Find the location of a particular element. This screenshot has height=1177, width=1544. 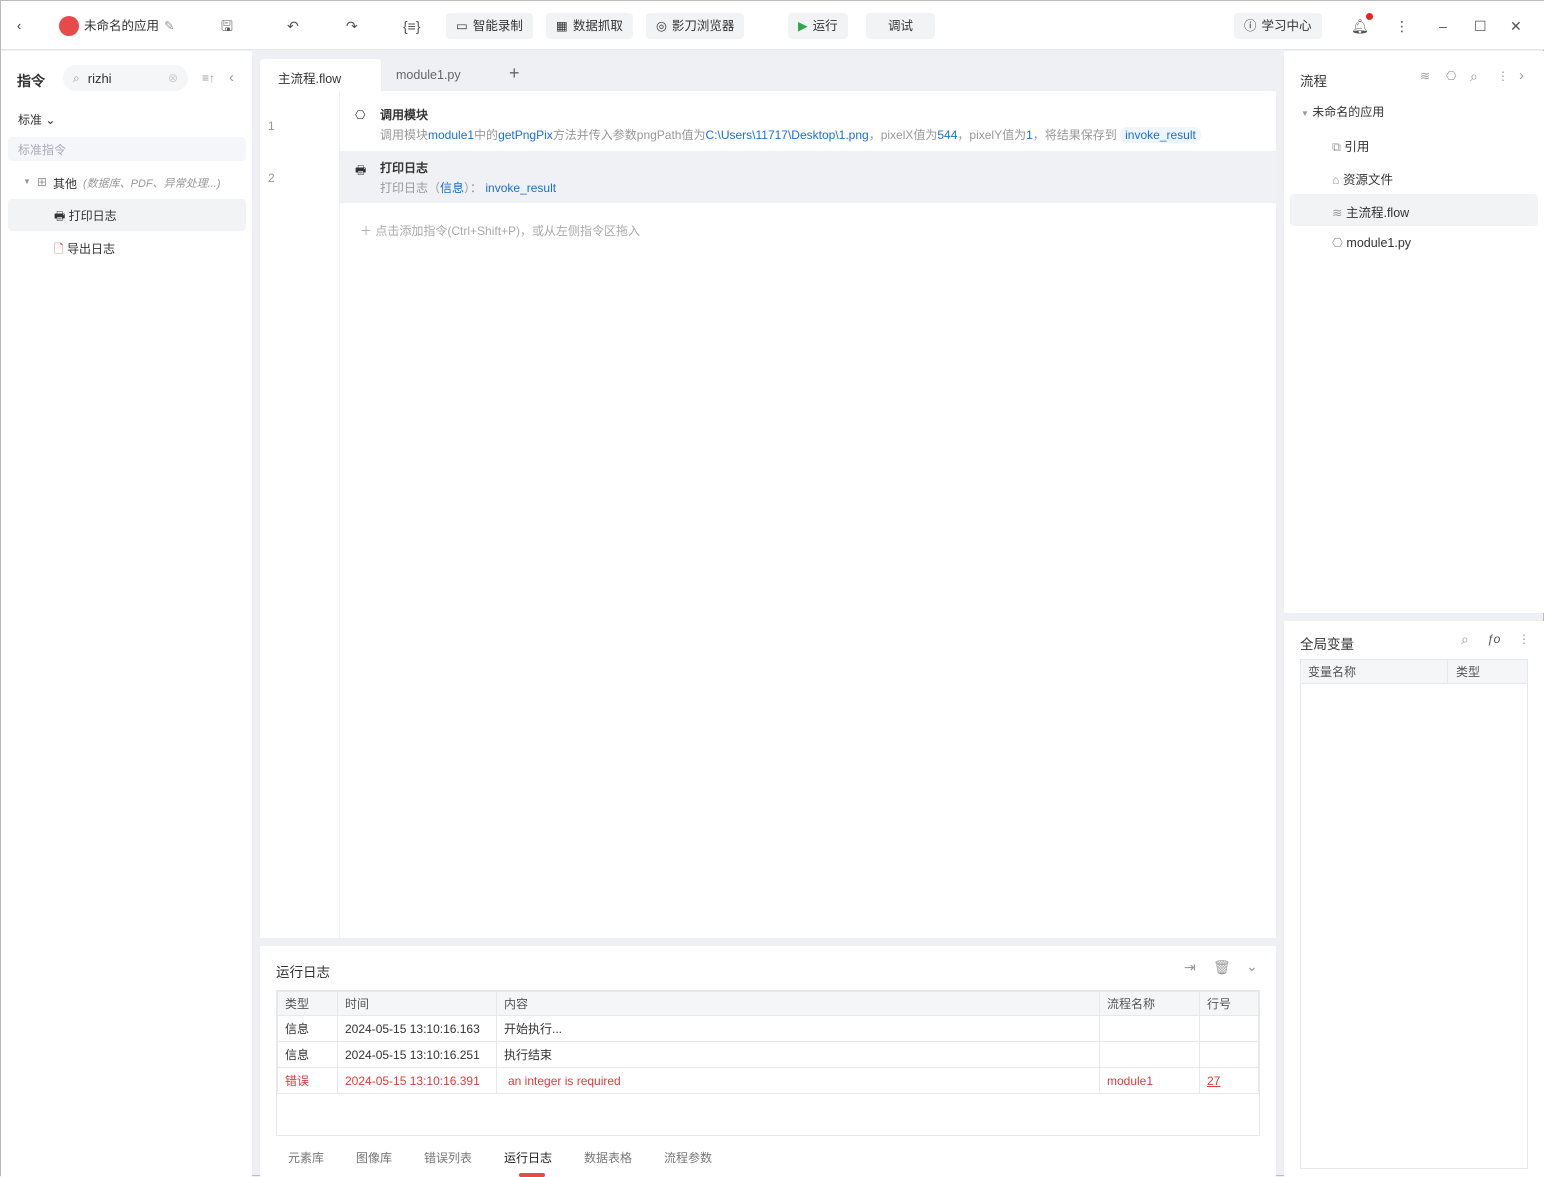

panel-title: 流程 is located at coordinates (1313, 81).